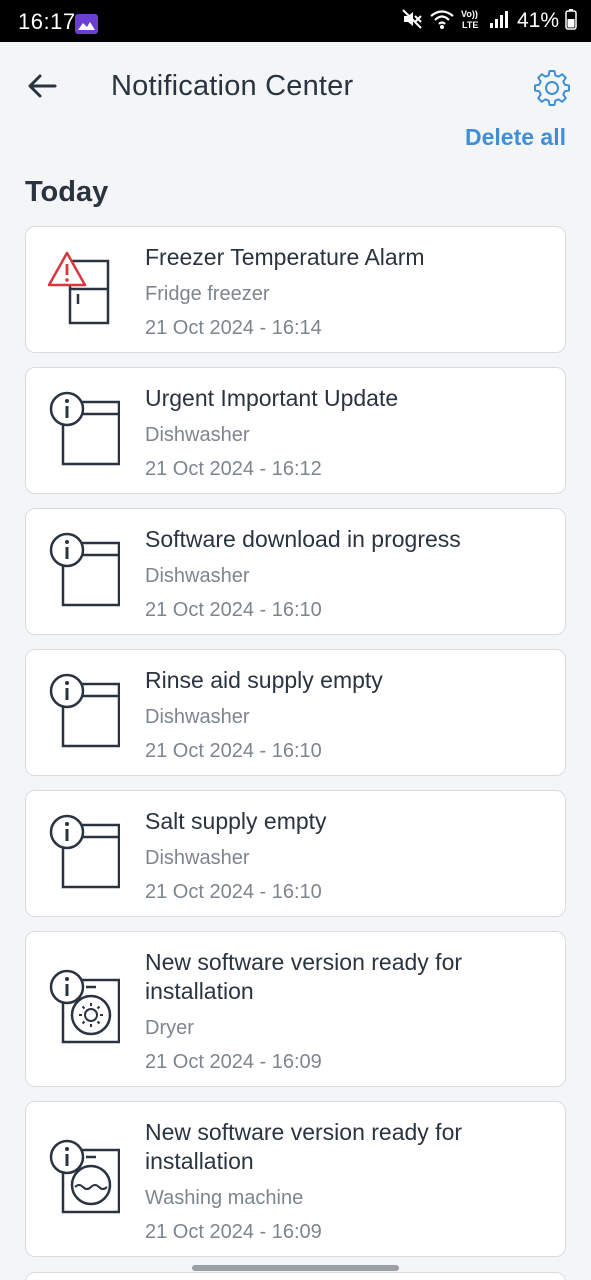  What do you see at coordinates (515, 137) in the screenshot?
I see `delete-all-button: Delete all` at bounding box center [515, 137].